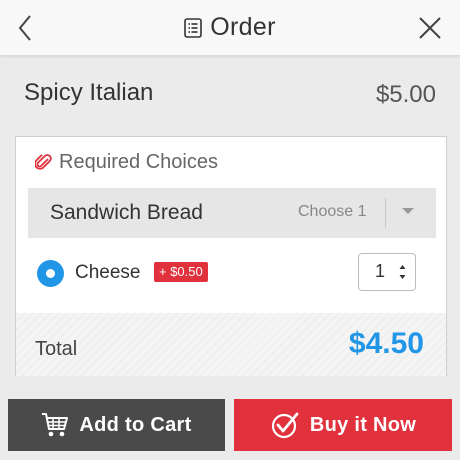  What do you see at coordinates (193, 27) in the screenshot?
I see `receipt-icon` at bounding box center [193, 27].